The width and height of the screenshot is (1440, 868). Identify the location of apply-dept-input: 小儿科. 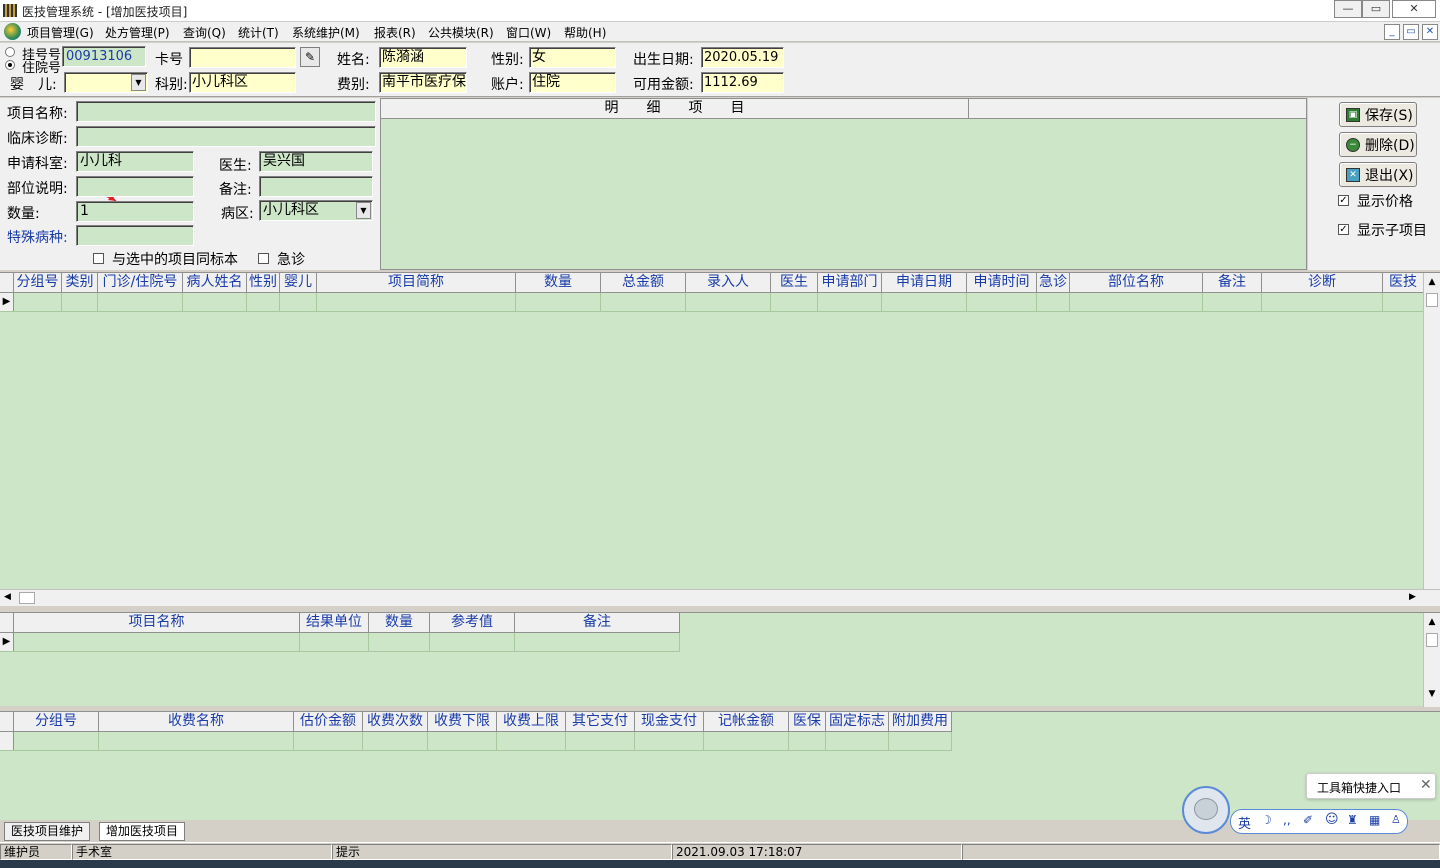
(135, 161).